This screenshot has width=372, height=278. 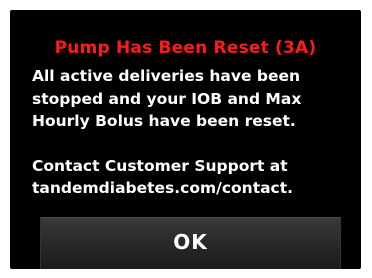 I want to click on contact-line: tandemdiabetes.com/contact., so click(x=163, y=188).